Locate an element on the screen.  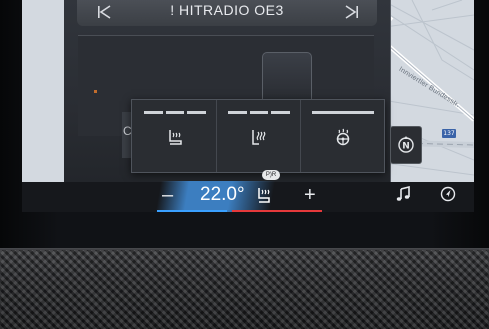
navigation-icon is located at coordinates (448, 194).